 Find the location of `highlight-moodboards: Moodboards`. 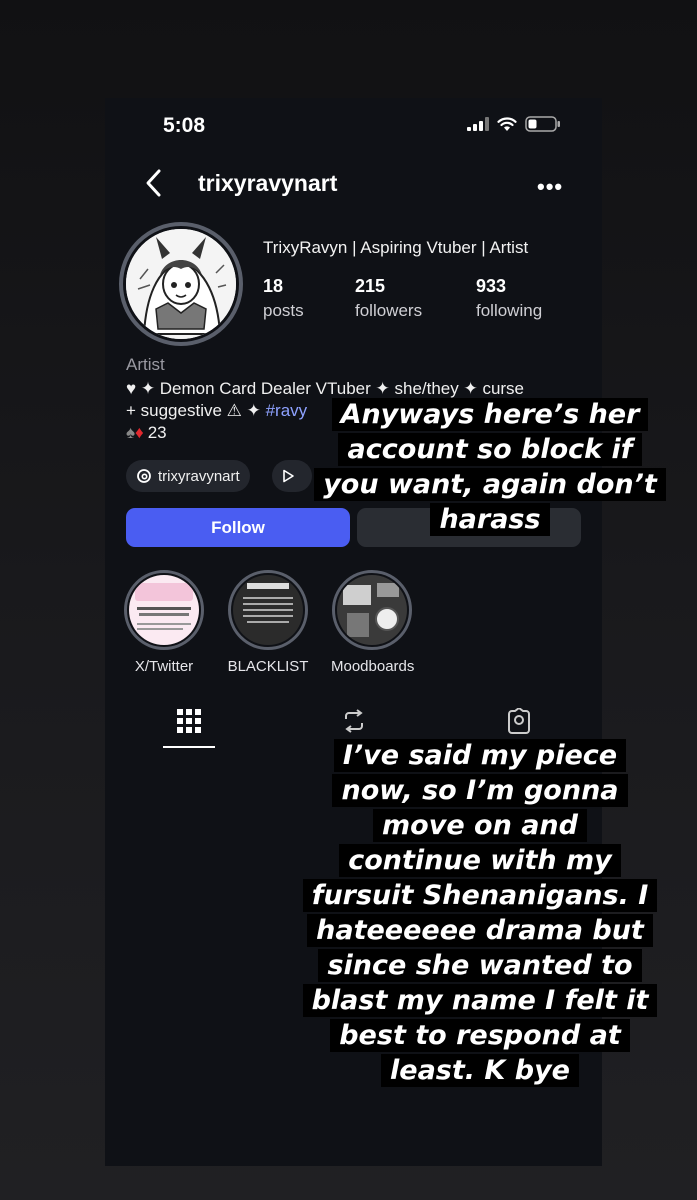

highlight-moodboards: Moodboards is located at coordinates (373, 622).